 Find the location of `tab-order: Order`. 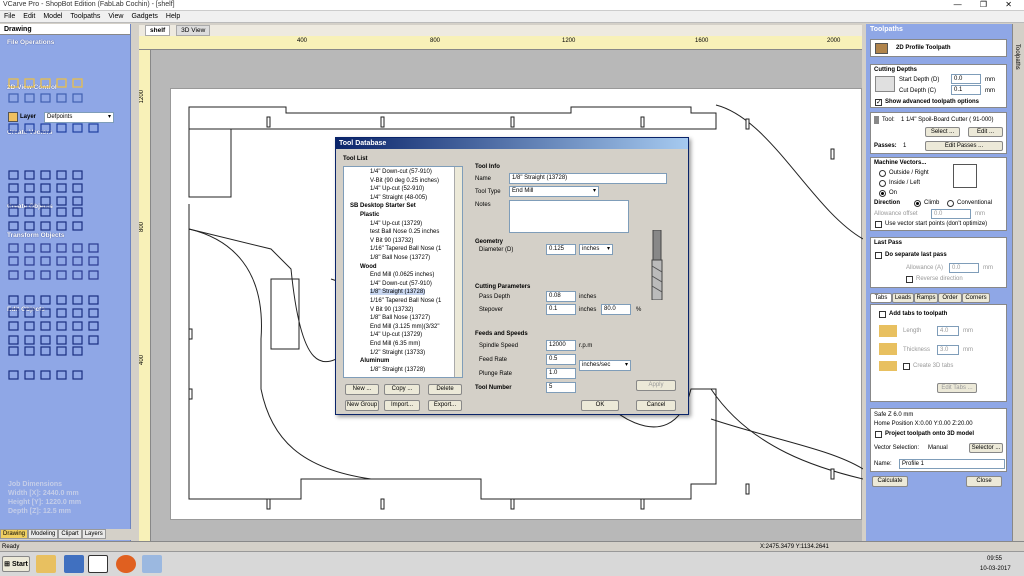

tab-order: Order is located at coordinates (950, 298).